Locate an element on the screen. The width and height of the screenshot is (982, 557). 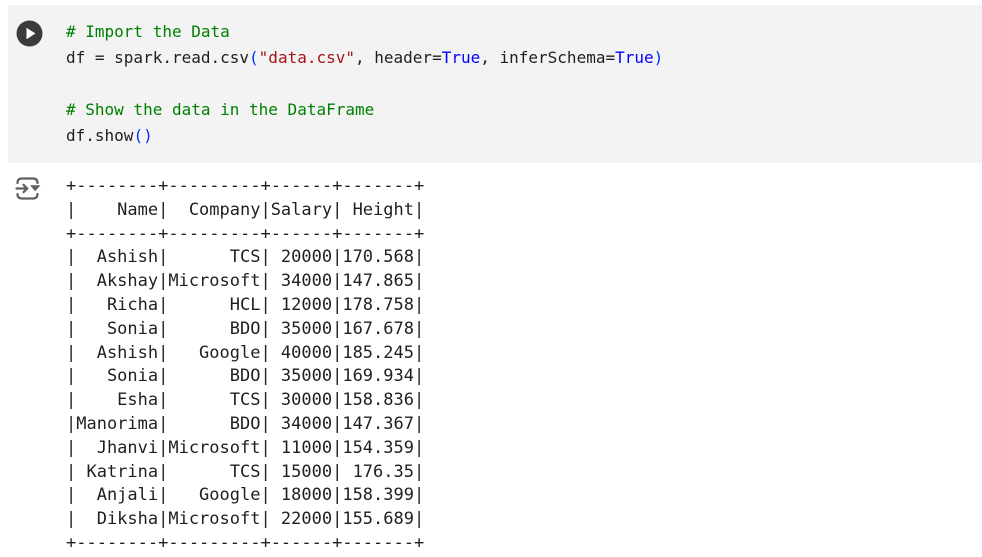
code-token-bracket: ) is located at coordinates (658, 57).